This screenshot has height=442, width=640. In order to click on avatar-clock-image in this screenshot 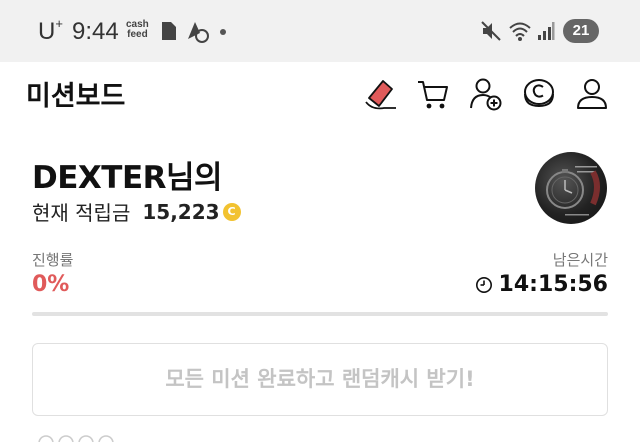, I will do `click(573, 191)`.